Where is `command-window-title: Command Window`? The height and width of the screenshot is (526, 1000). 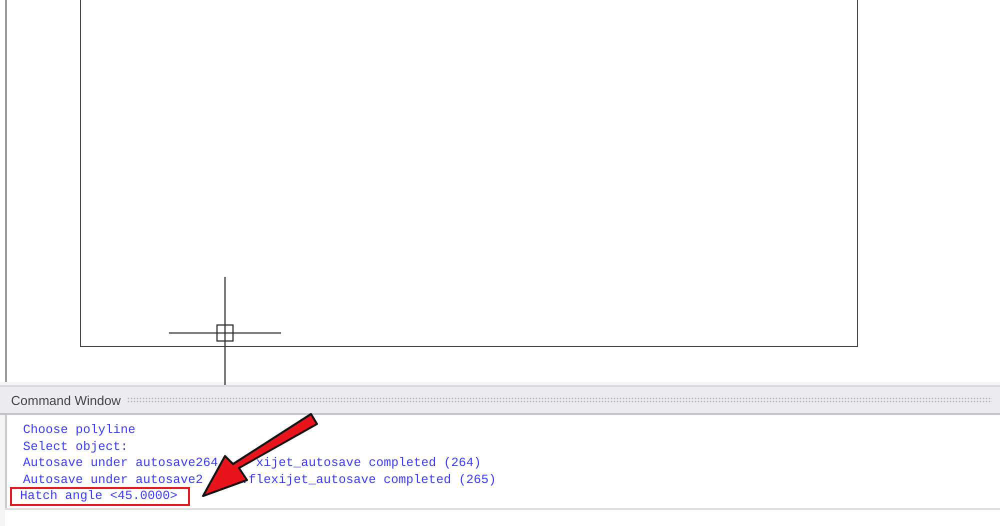
command-window-title: Command Window is located at coordinates (66, 400).